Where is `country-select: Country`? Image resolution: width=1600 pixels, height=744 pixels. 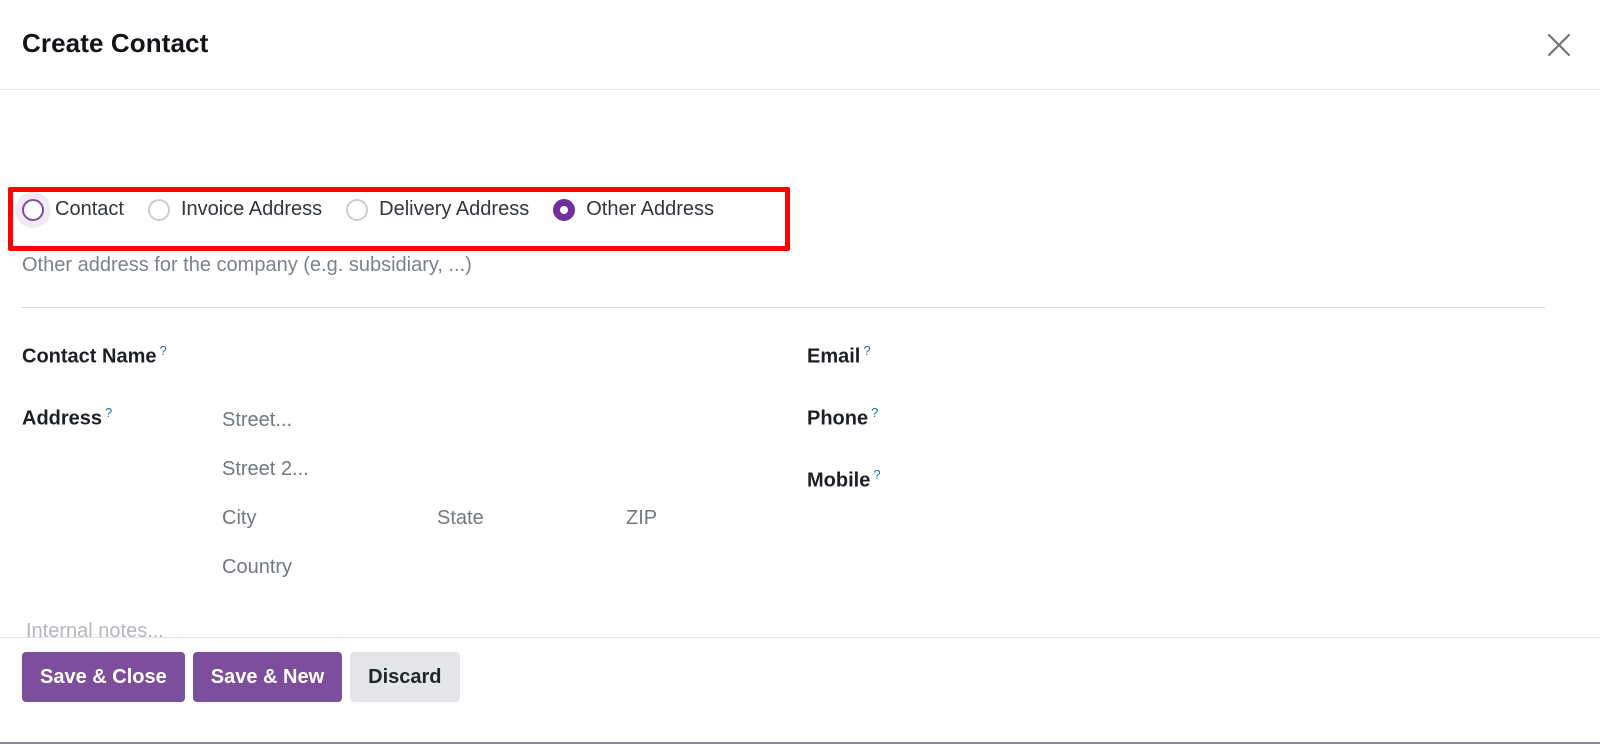 country-select: Country is located at coordinates (257, 567).